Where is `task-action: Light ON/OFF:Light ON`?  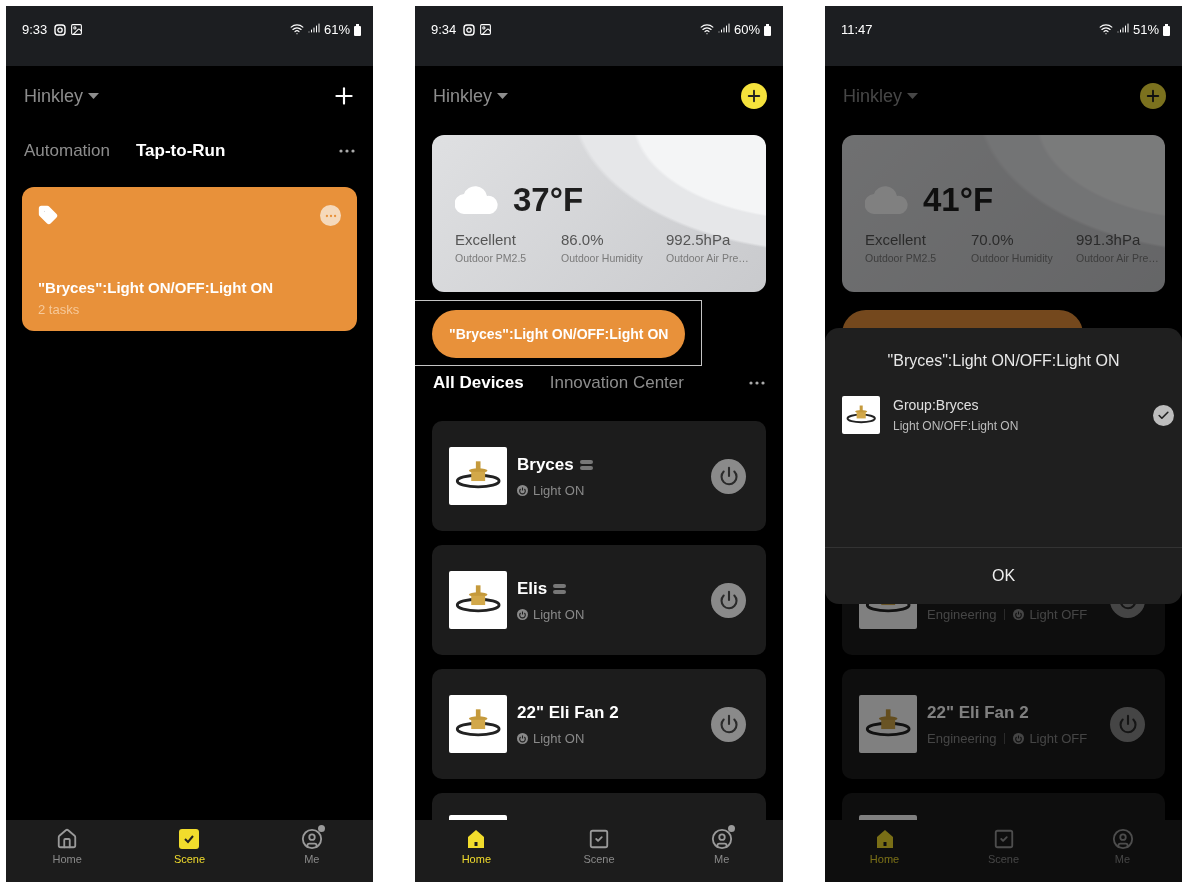
task-action: Light ON/OFF:Light ON is located at coordinates (956, 426).